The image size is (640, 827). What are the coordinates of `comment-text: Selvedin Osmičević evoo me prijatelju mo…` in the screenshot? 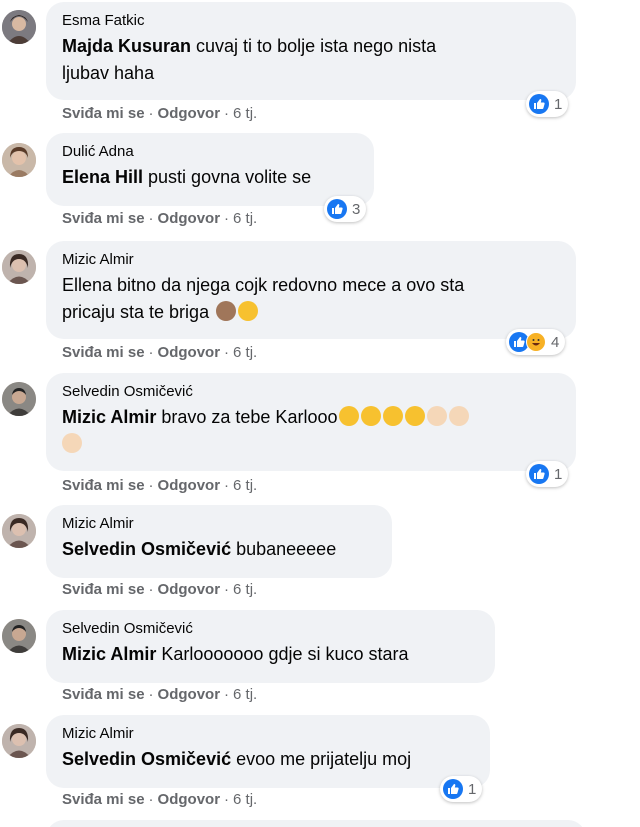 It's located at (268, 759).